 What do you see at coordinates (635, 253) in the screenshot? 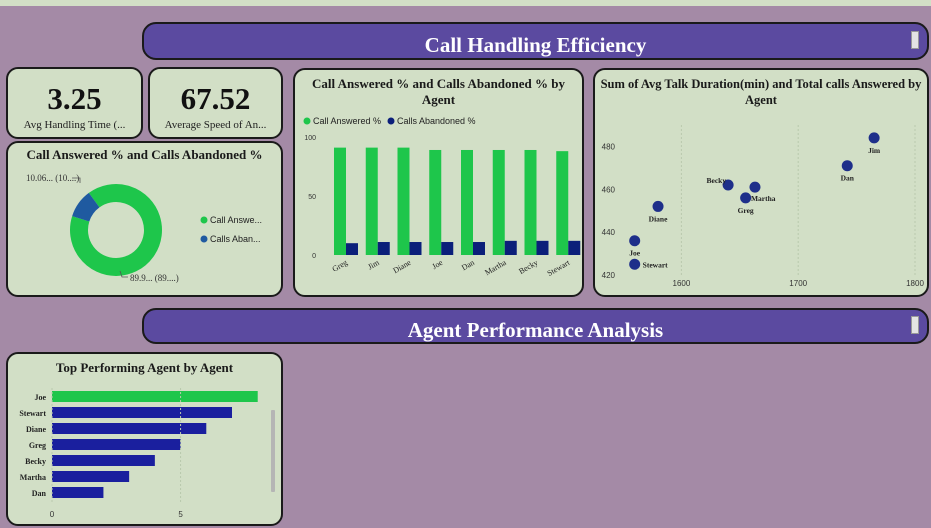
I see `point-label: Joe` at bounding box center [635, 253].